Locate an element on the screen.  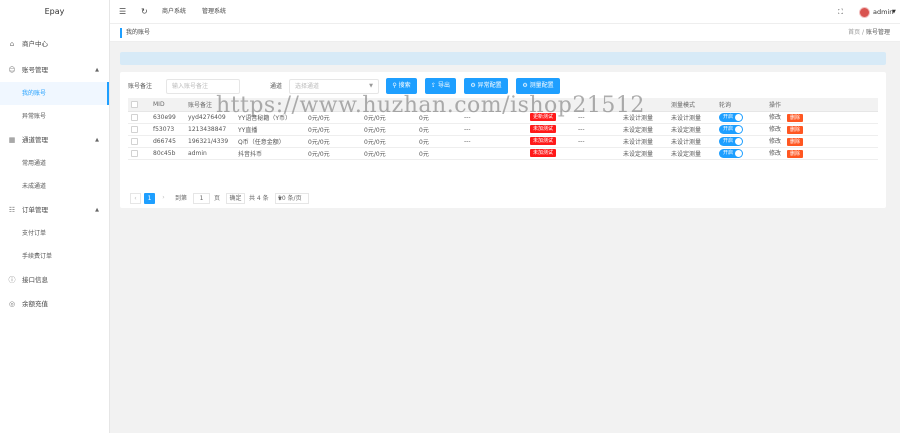
sidebar-item-unfinished-channel: 未成通道 is located at coordinates (54, 186).